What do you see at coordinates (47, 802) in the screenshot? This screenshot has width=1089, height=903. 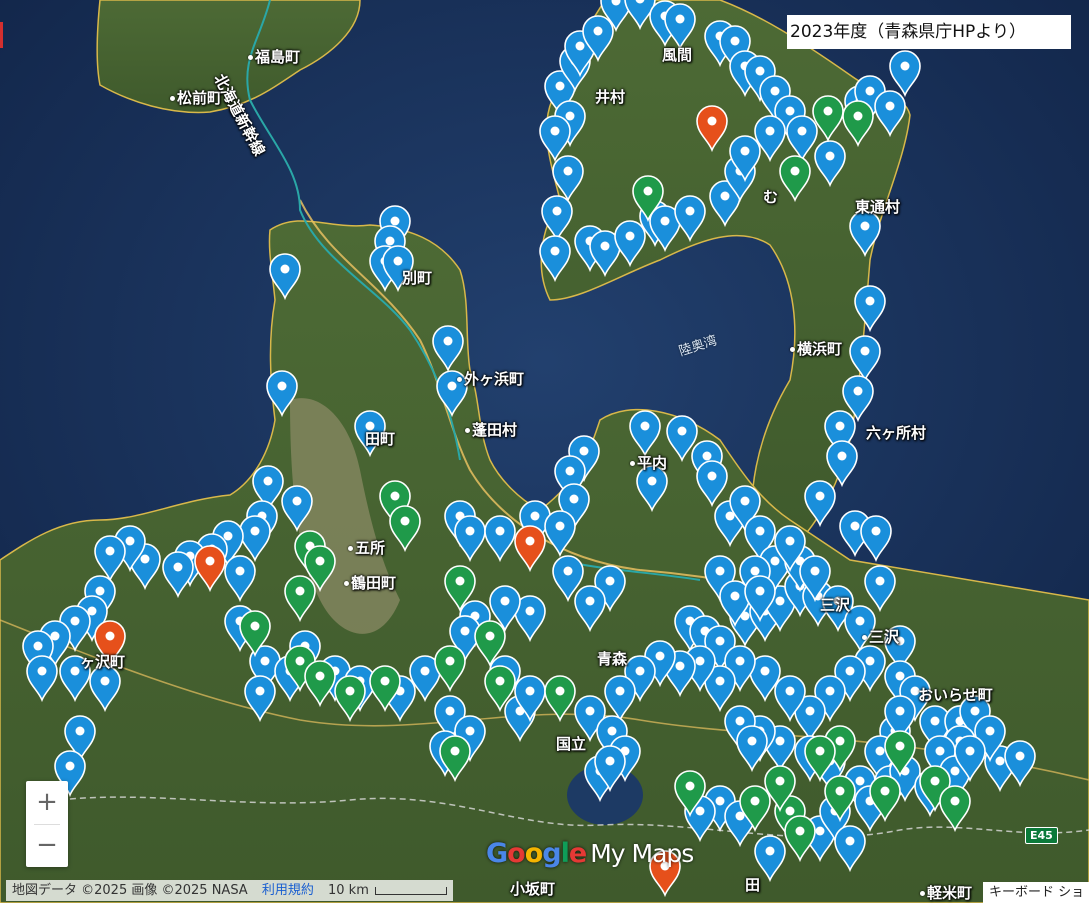 I see `zoom-in-button: +` at bounding box center [47, 802].